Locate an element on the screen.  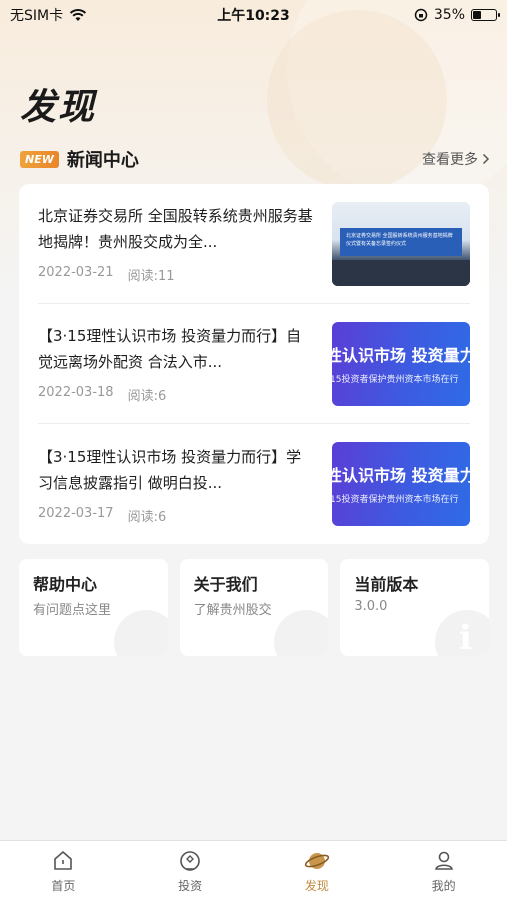
news-date: 2022-03-17 is located at coordinates (76, 513).